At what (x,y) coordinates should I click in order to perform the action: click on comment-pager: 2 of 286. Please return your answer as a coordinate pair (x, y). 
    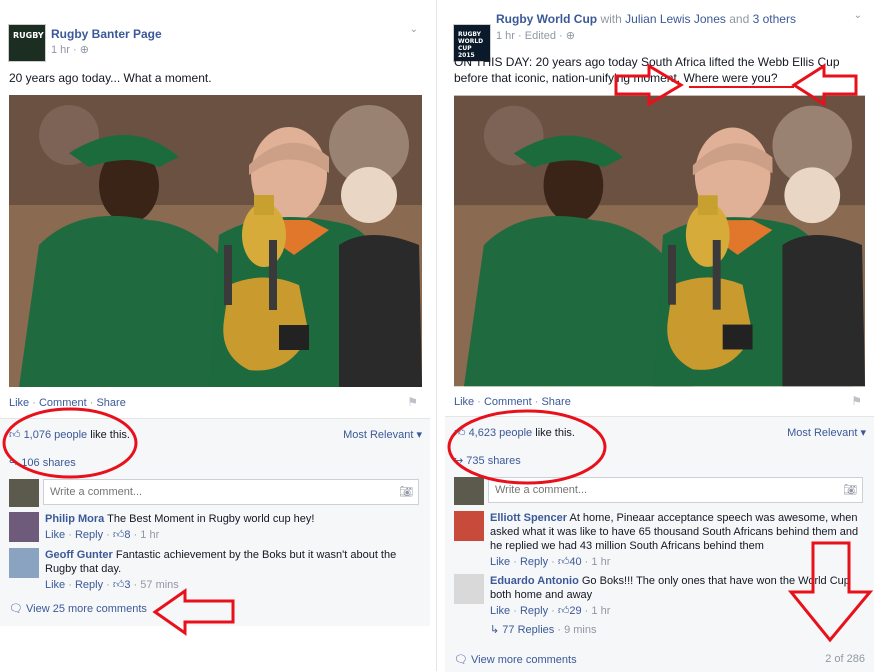
    Looking at the image, I should click on (845, 659).